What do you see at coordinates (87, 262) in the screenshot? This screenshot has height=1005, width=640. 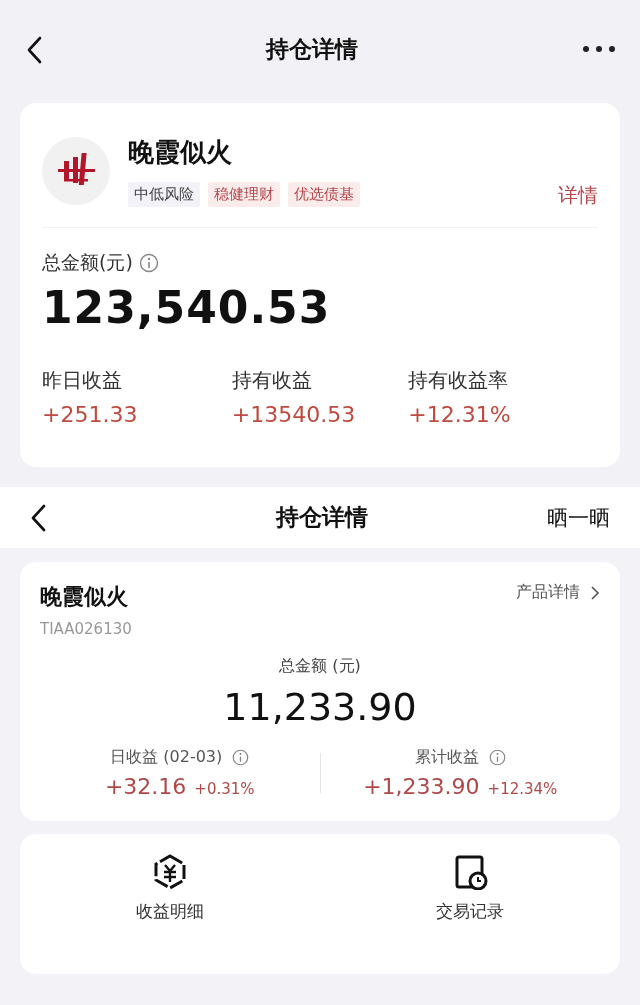 I see `total-amount-label: 总金额(元)` at bounding box center [87, 262].